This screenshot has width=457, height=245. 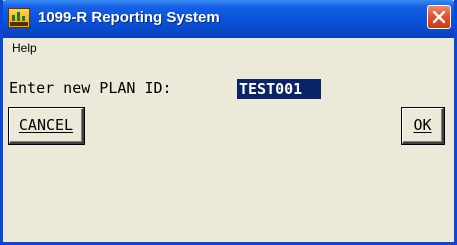 I want to click on icon-strip, so click(x=19, y=24).